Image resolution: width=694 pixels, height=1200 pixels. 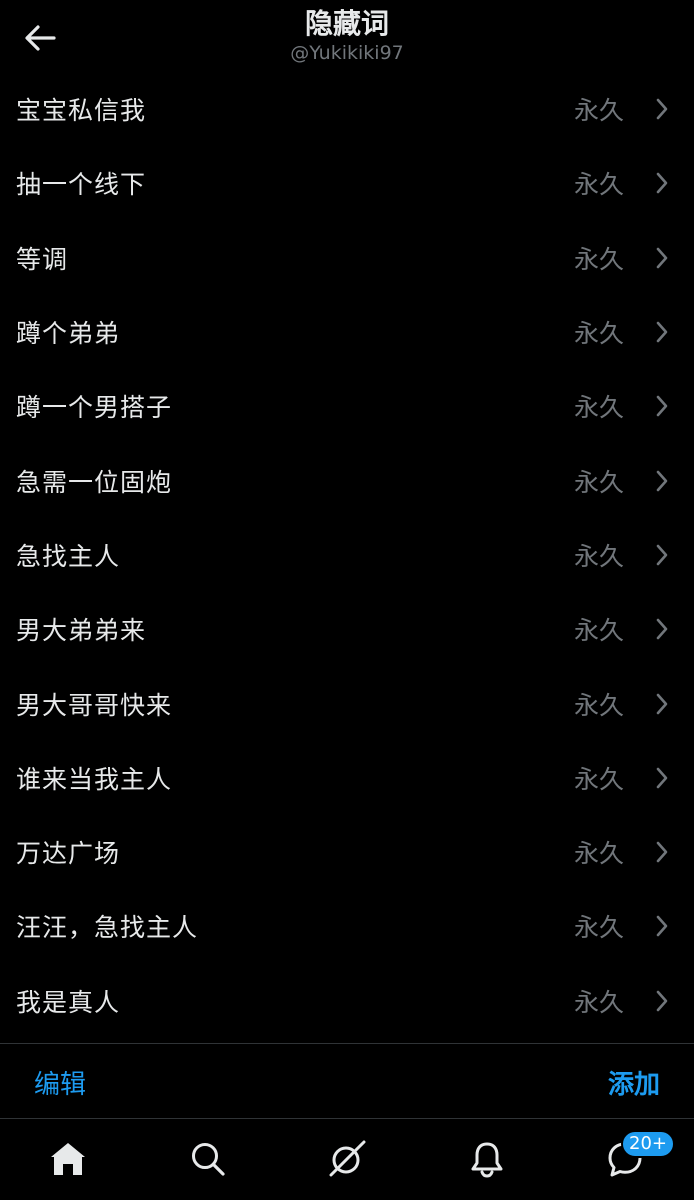 What do you see at coordinates (347, 926) in the screenshot?
I see `muted-word-row: 汪汪，急找主人 永久` at bounding box center [347, 926].